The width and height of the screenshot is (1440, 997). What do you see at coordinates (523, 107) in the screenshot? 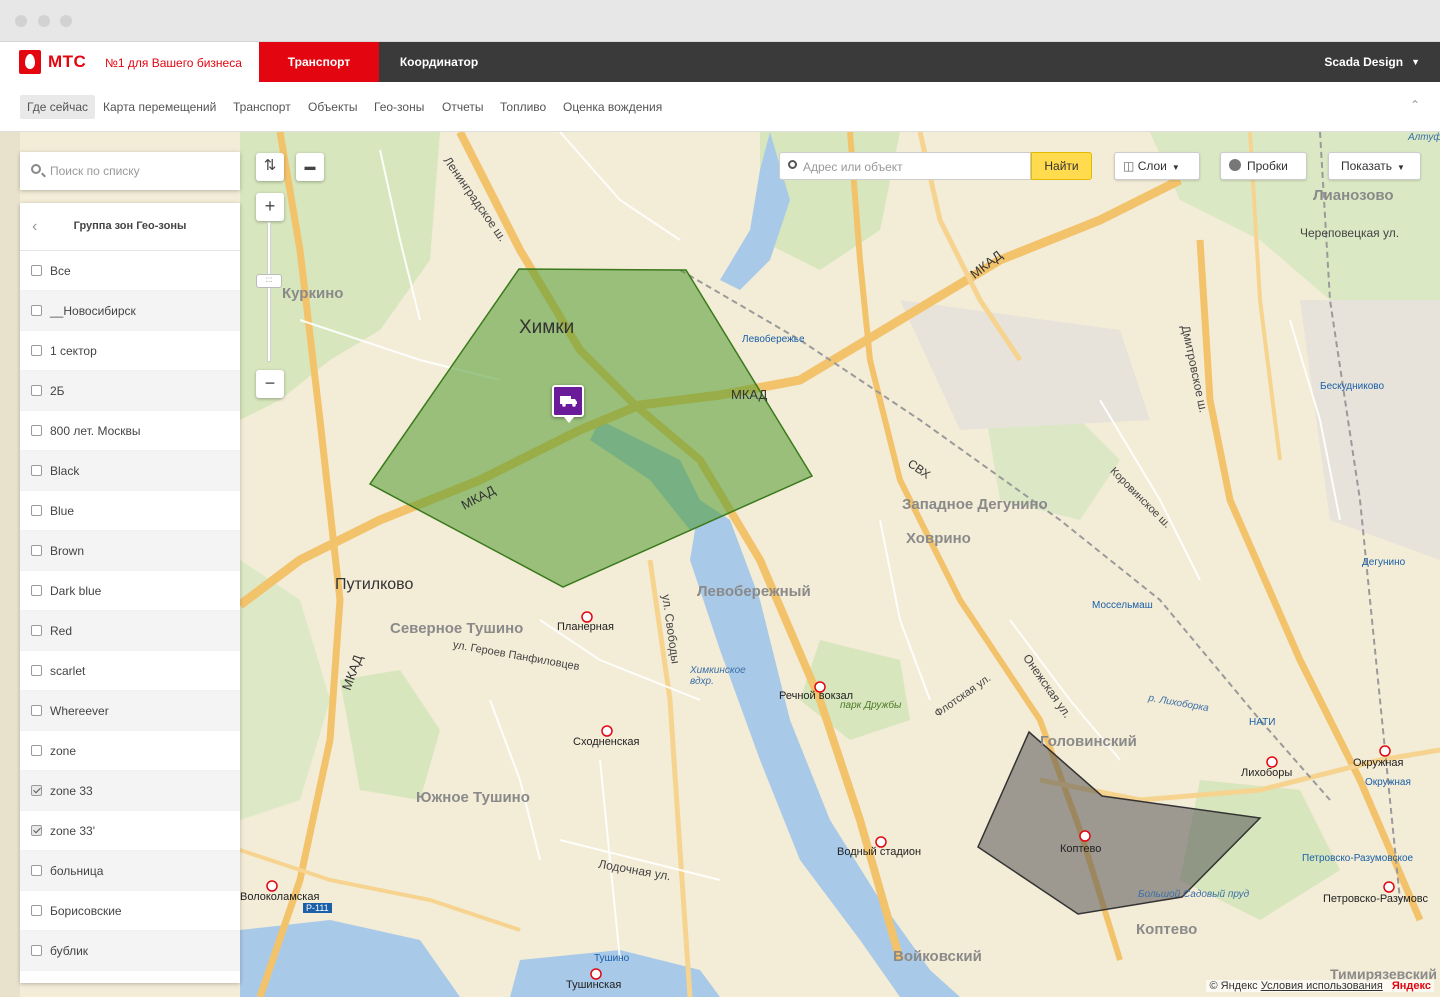
I see `subnav-fuel: Топливо` at bounding box center [523, 107].